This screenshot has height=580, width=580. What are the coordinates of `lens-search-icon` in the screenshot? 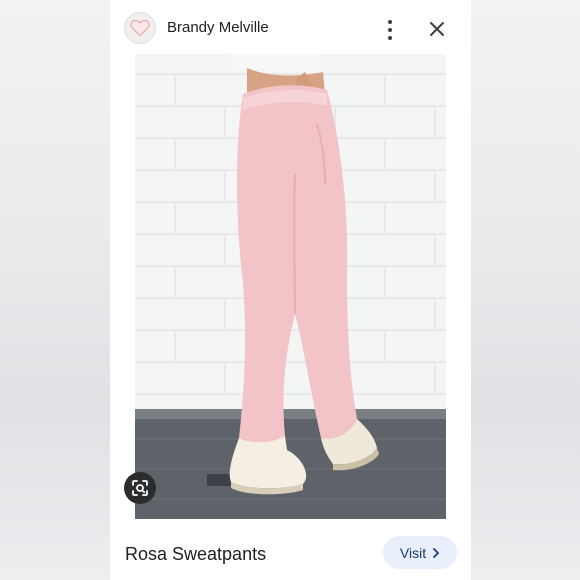 It's located at (140, 488).